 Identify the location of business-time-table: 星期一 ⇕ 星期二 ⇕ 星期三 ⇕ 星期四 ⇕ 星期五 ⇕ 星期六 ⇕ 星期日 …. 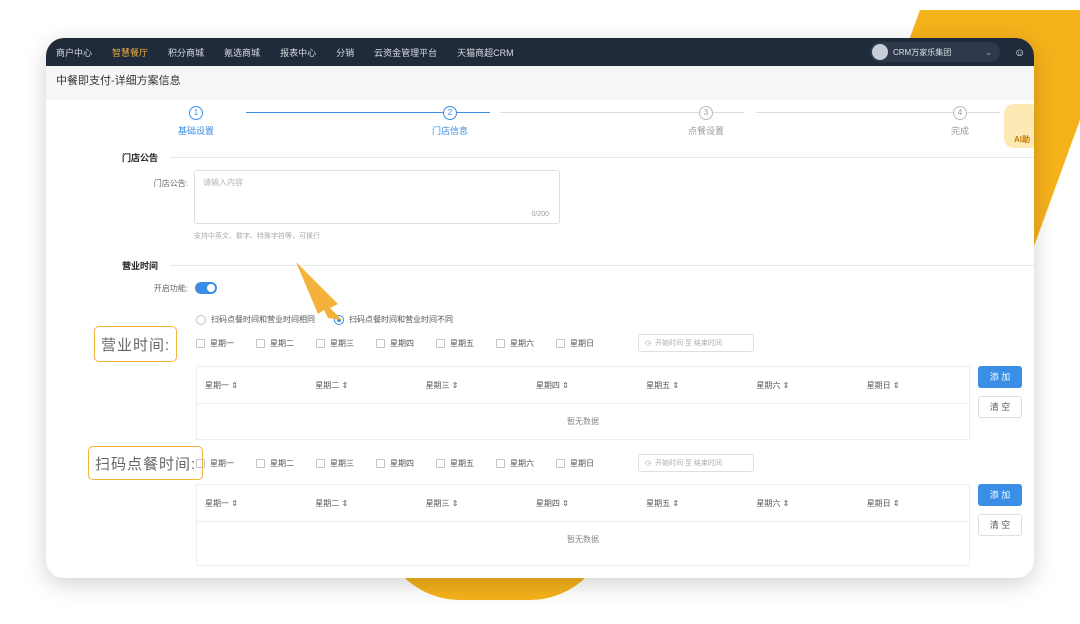
(583, 403).